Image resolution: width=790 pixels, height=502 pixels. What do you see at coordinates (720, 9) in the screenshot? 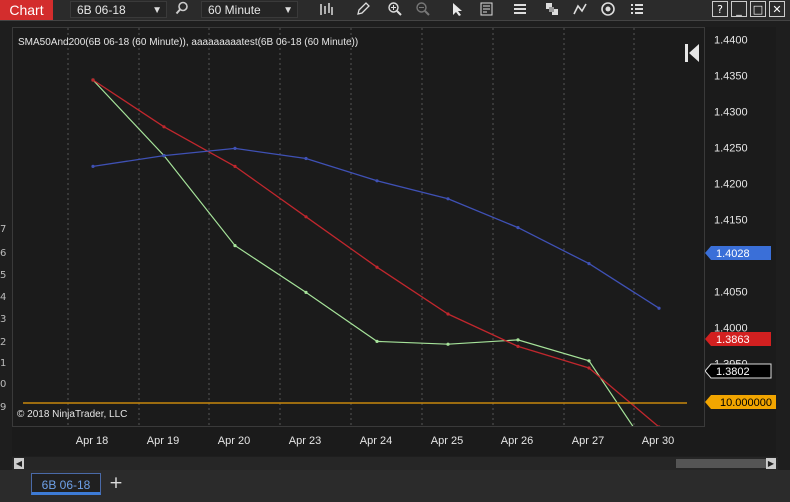
I see `help-button: ?` at bounding box center [720, 9].